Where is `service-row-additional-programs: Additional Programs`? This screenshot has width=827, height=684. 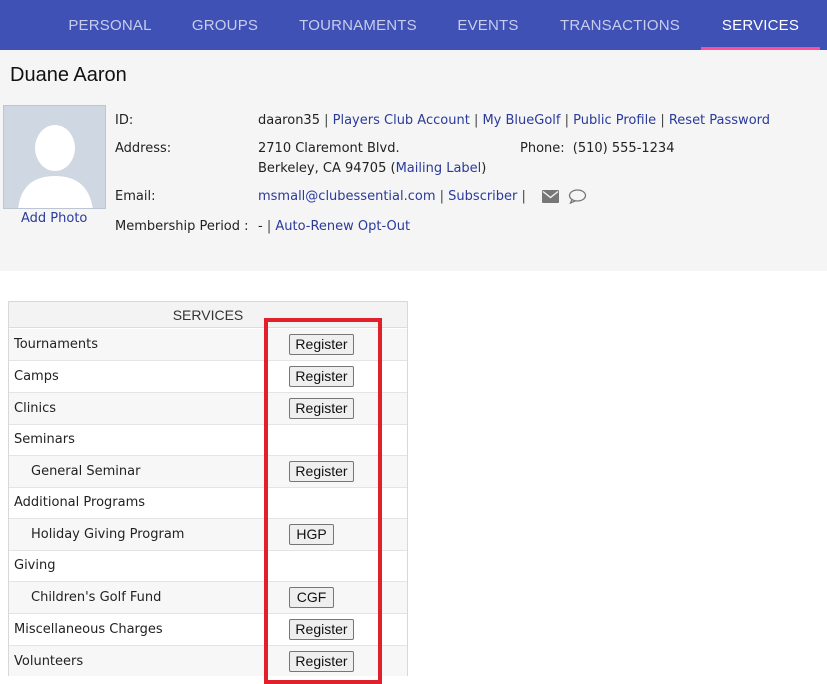
service-row-additional-programs: Additional Programs is located at coordinates (208, 503).